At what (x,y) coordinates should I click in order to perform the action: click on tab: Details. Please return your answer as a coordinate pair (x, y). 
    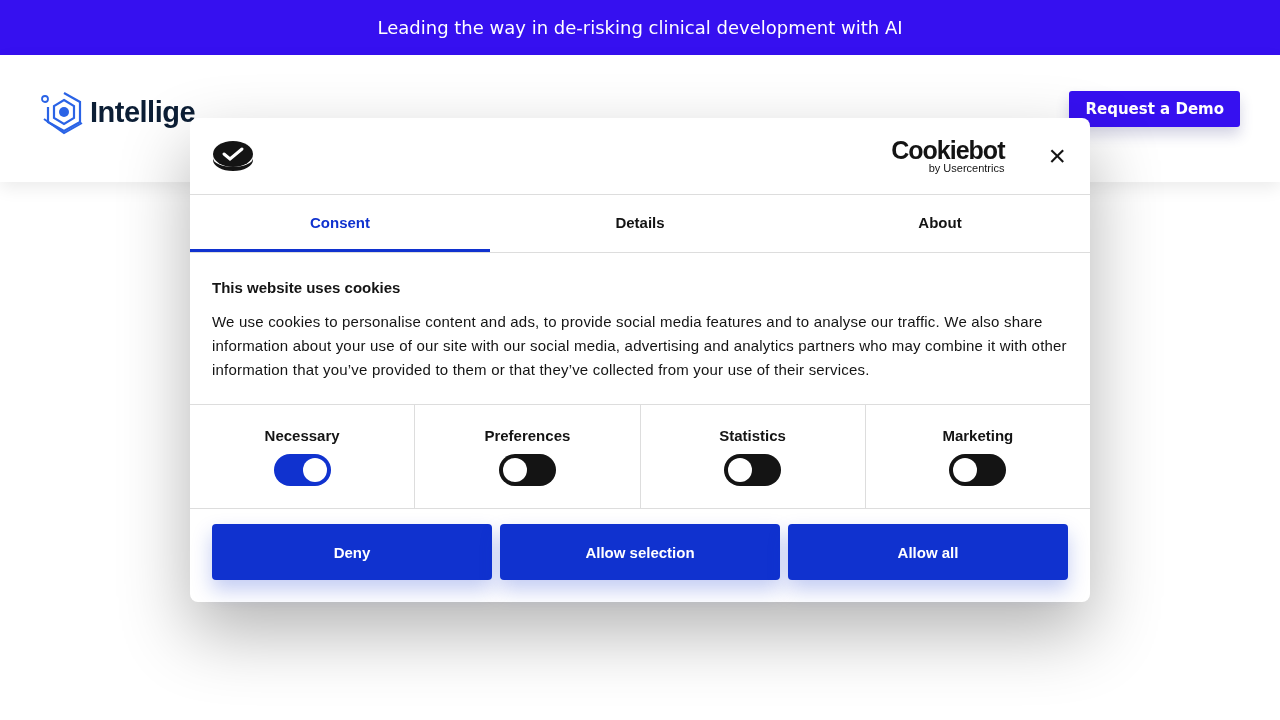
    Looking at the image, I should click on (640, 223).